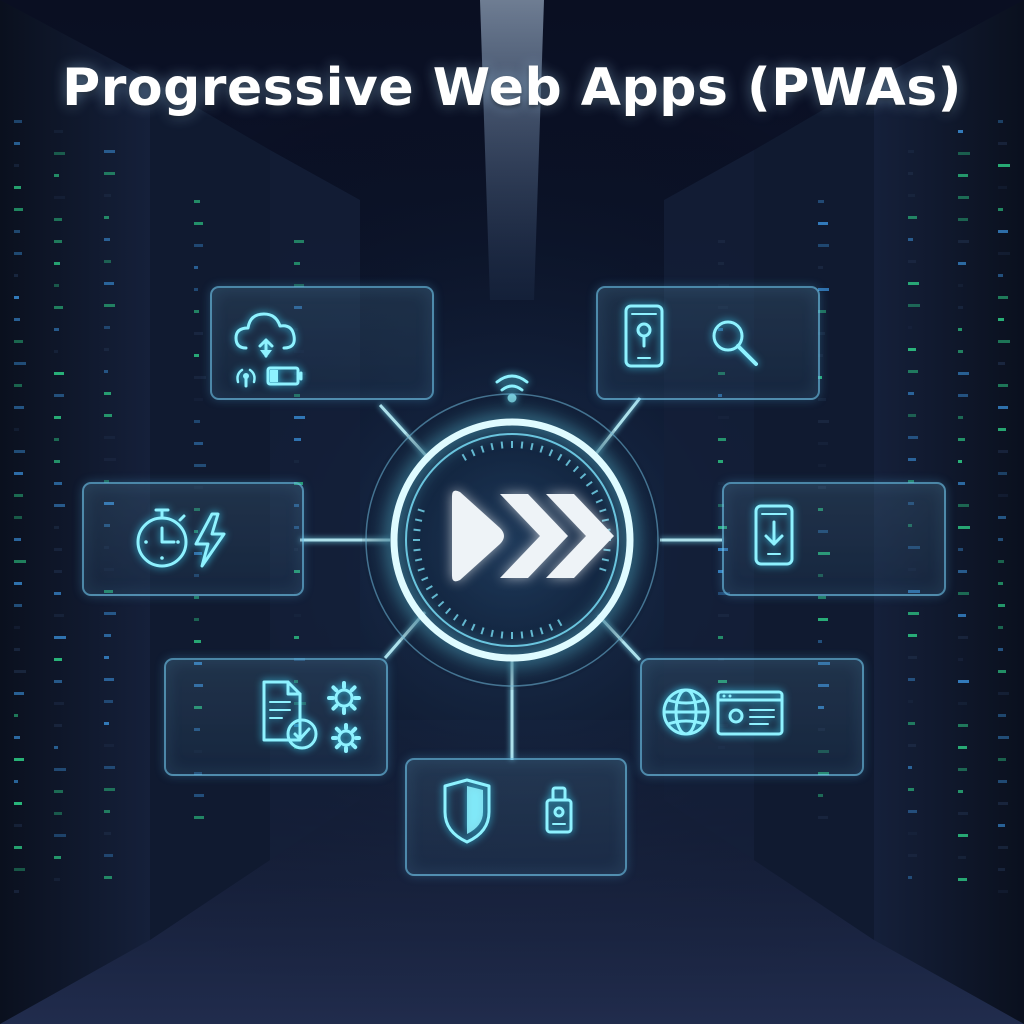  Describe the element at coordinates (735, 343) in the screenshot. I see `search-icon` at that location.